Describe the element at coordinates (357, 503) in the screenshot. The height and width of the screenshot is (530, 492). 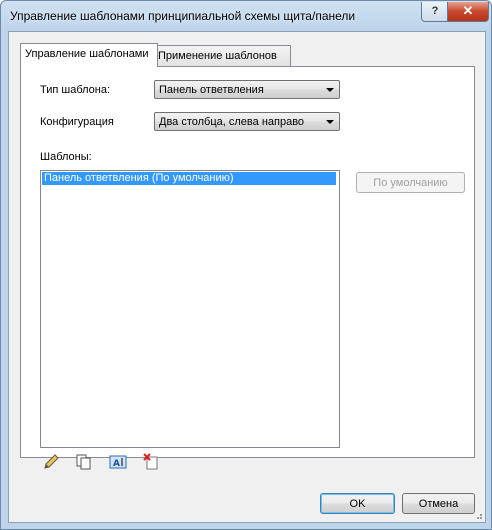
I see `ok-button: OK` at that location.